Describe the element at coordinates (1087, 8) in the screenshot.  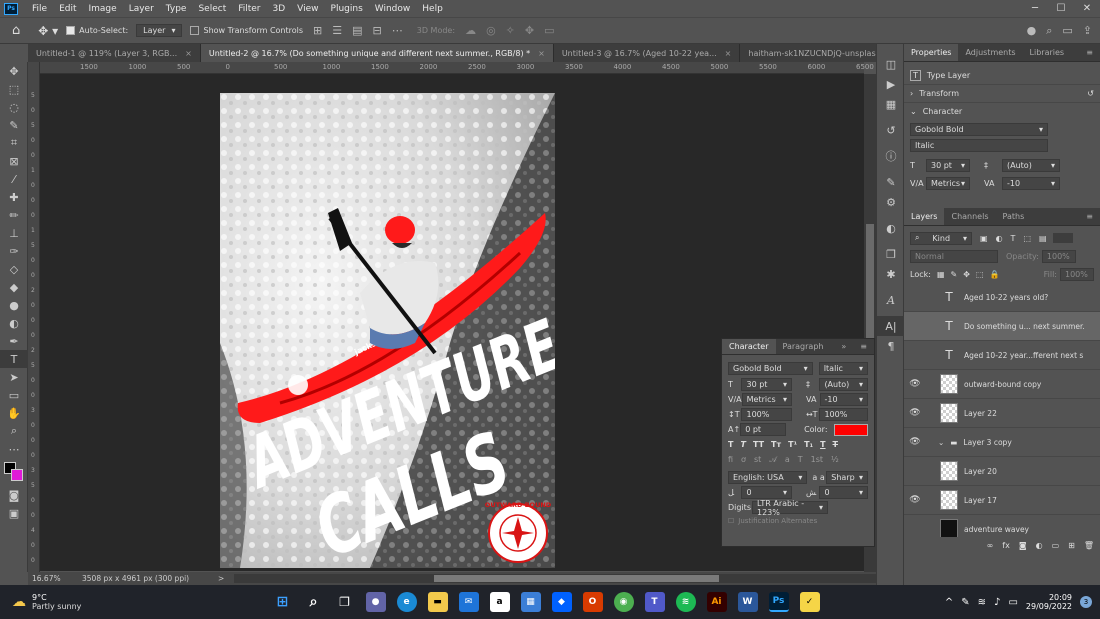
I see `close-icon: ✕` at that location.